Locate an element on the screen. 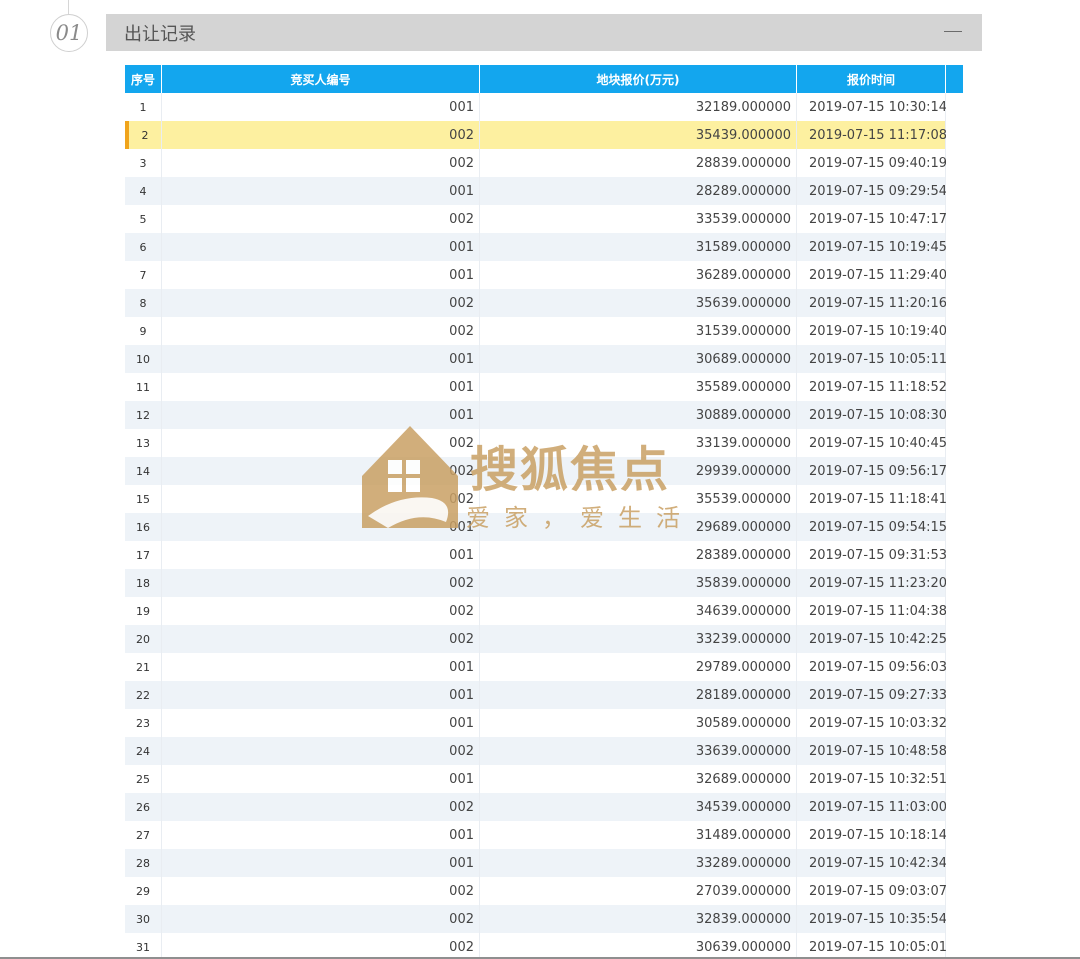 This screenshot has width=1080, height=959. table-row: 500233539.0000002019-07-15 10:47:17 is located at coordinates (544, 219).